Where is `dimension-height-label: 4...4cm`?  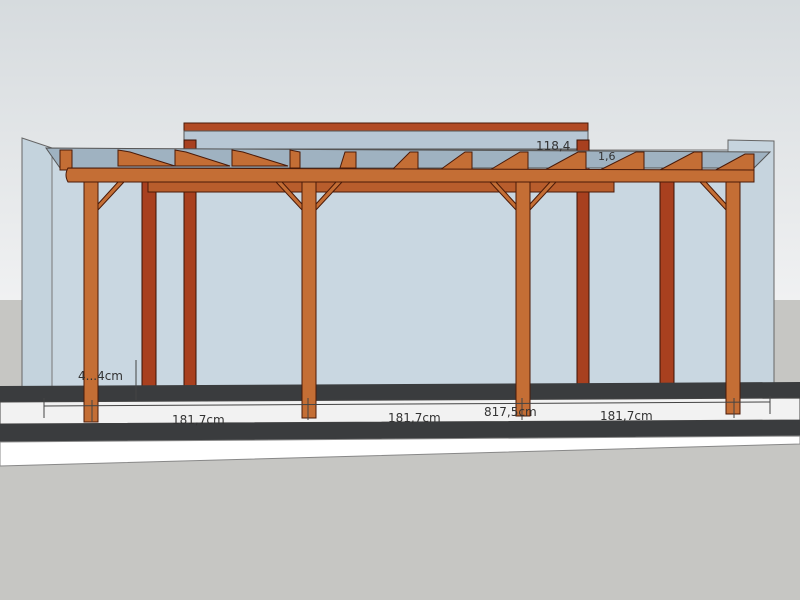 dimension-height-label: 4...4cm is located at coordinates (100, 376).